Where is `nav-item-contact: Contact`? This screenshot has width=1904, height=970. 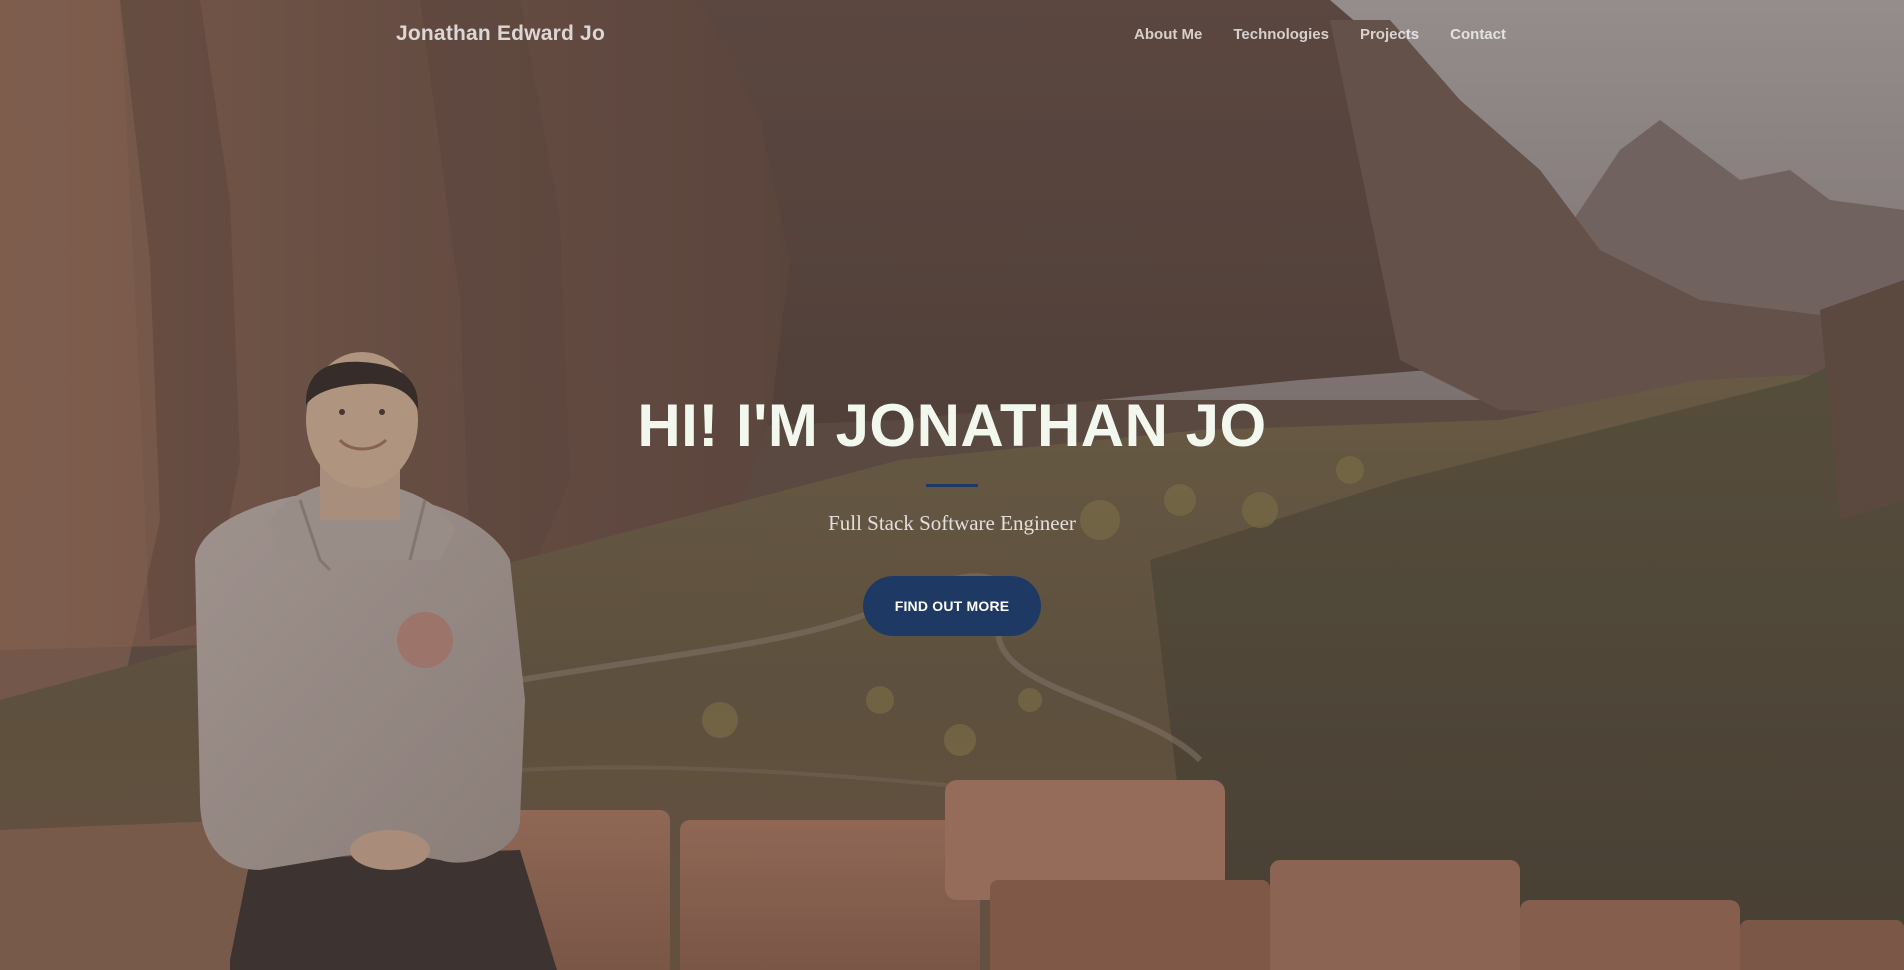 nav-item-contact: Contact is located at coordinates (1478, 35).